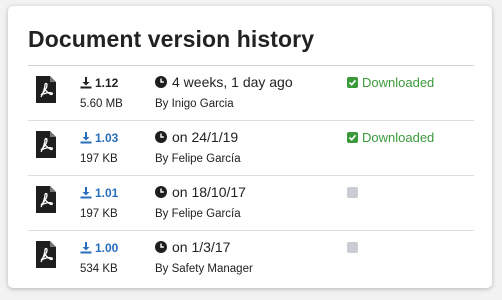 The width and height of the screenshot is (502, 300). What do you see at coordinates (205, 137) in the screenshot?
I see `date-label: on 24/1/19` at bounding box center [205, 137].